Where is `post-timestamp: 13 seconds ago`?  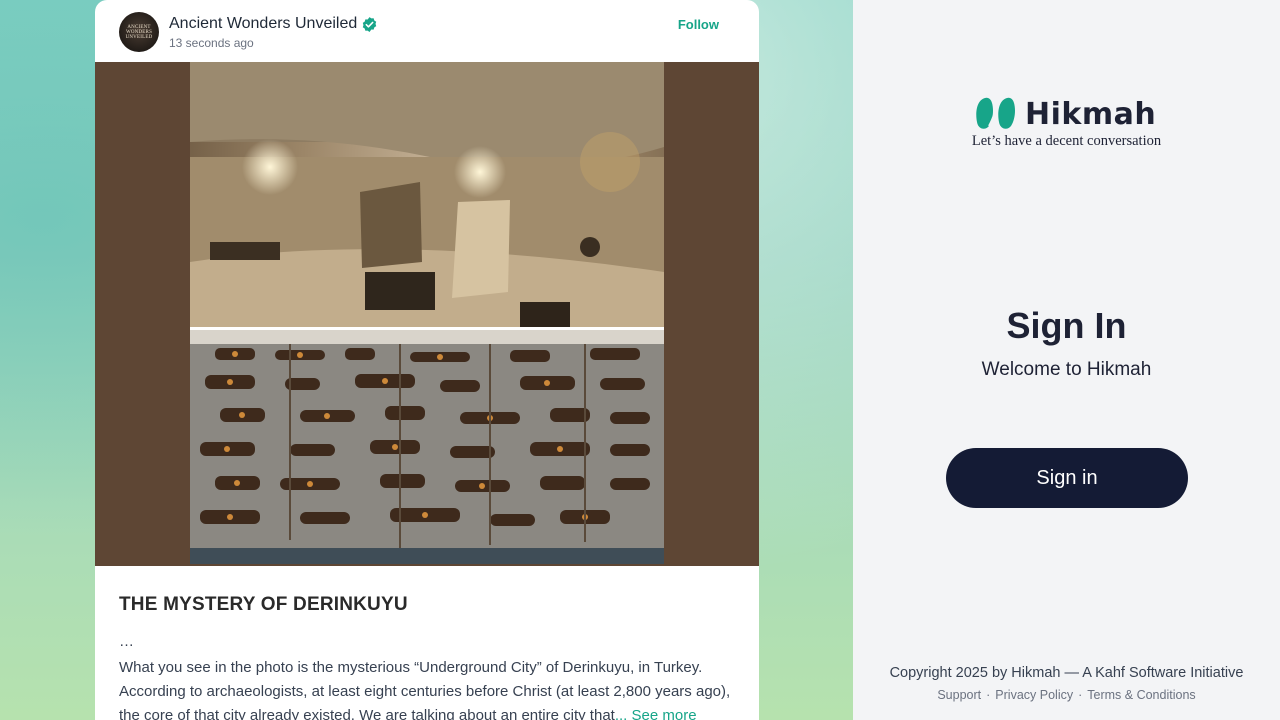 post-timestamp: 13 seconds ago is located at coordinates (211, 43).